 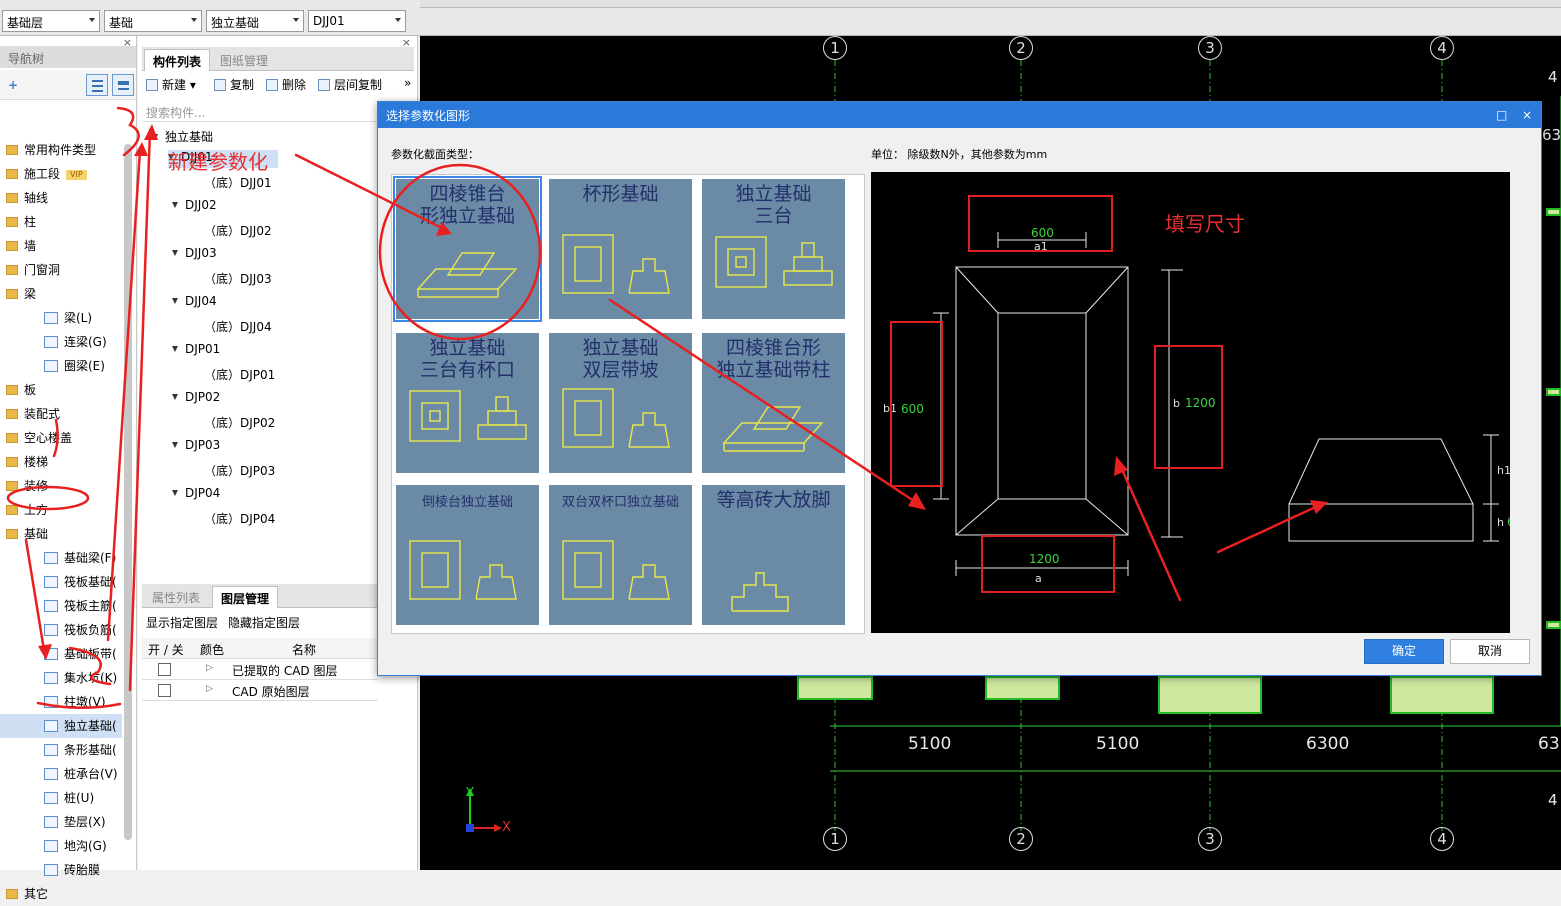 I want to click on nav-folder-item: 土方, so click(x=61, y=510).